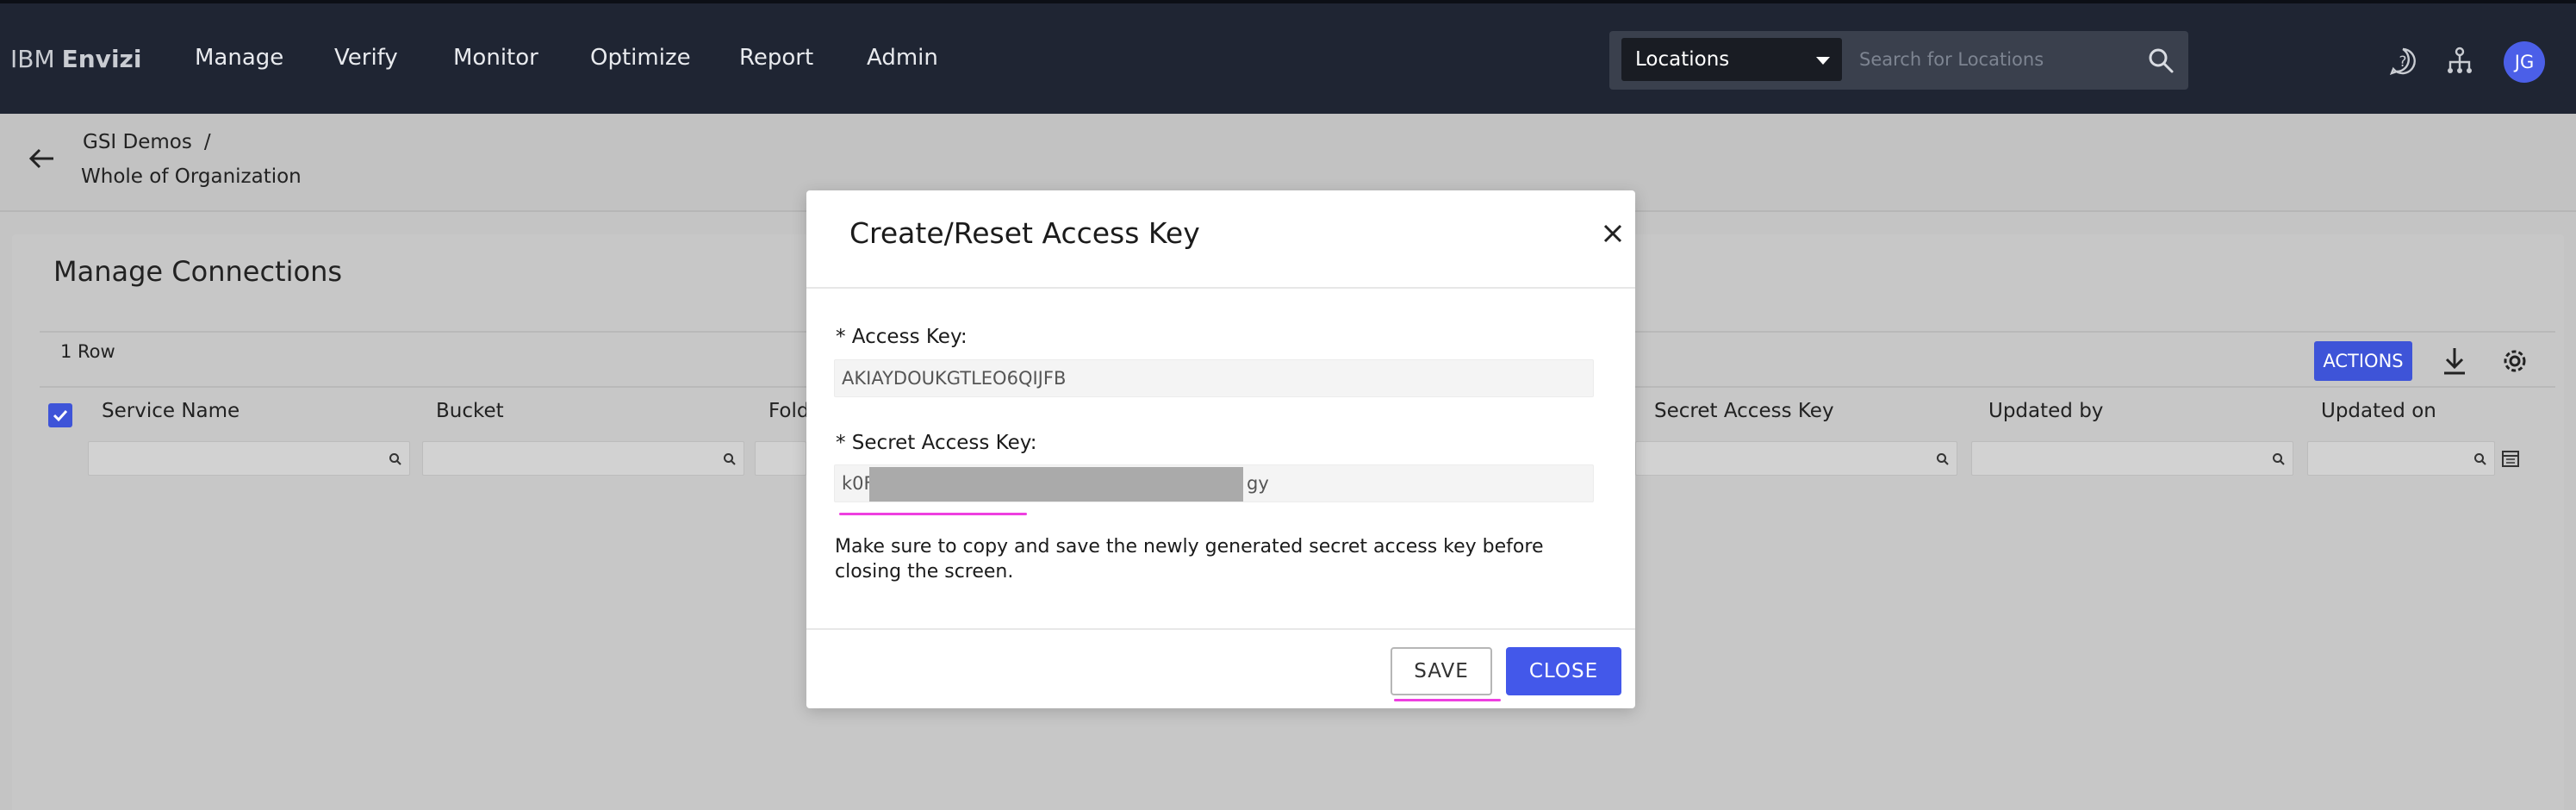 The width and height of the screenshot is (2576, 810). I want to click on row-count: 1 Row, so click(88, 351).